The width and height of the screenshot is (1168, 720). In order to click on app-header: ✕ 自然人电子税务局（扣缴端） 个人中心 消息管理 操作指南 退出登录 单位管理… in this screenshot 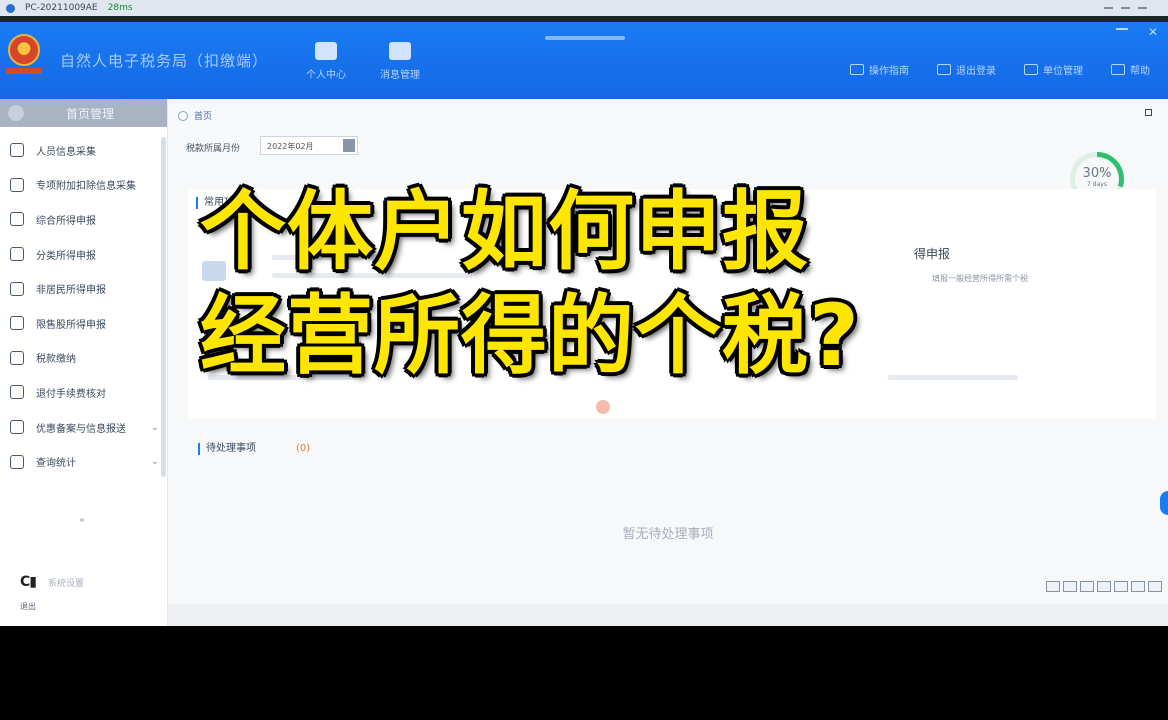, I will do `click(584, 60)`.